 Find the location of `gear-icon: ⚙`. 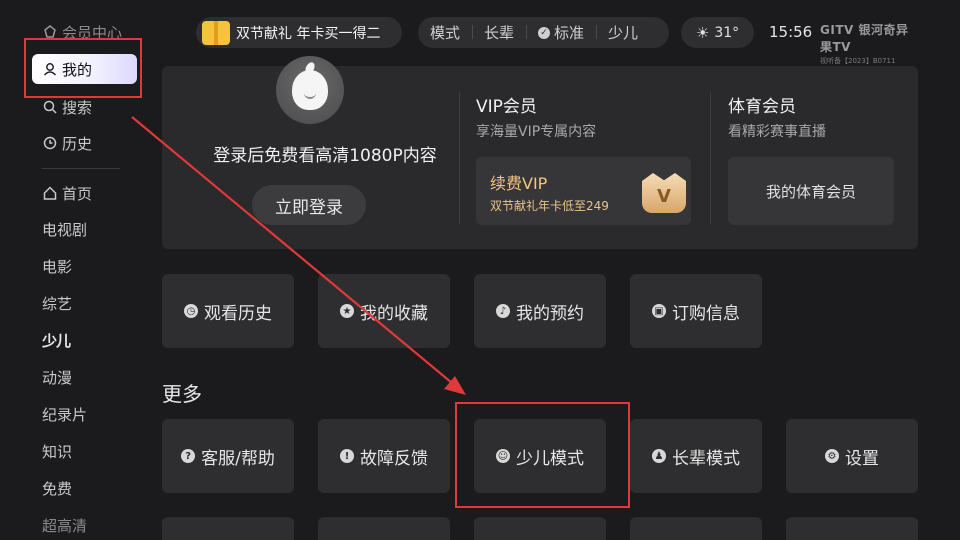

gear-icon: ⚙ is located at coordinates (832, 456).